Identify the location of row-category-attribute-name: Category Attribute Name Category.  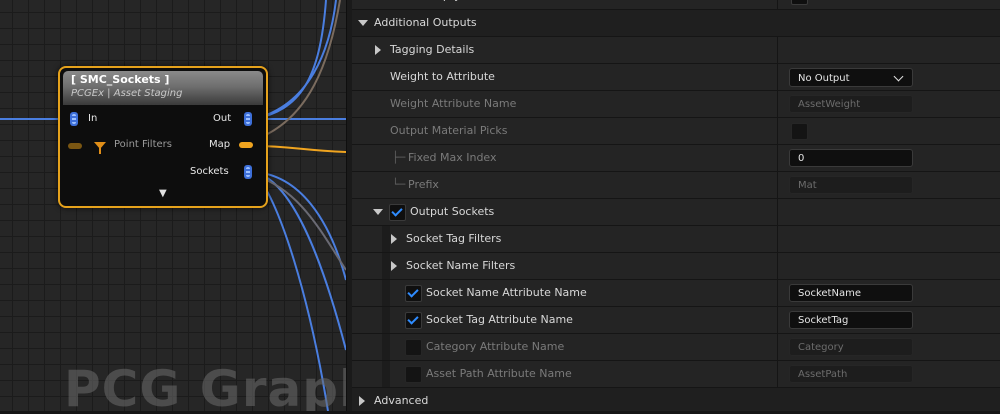
(676, 347).